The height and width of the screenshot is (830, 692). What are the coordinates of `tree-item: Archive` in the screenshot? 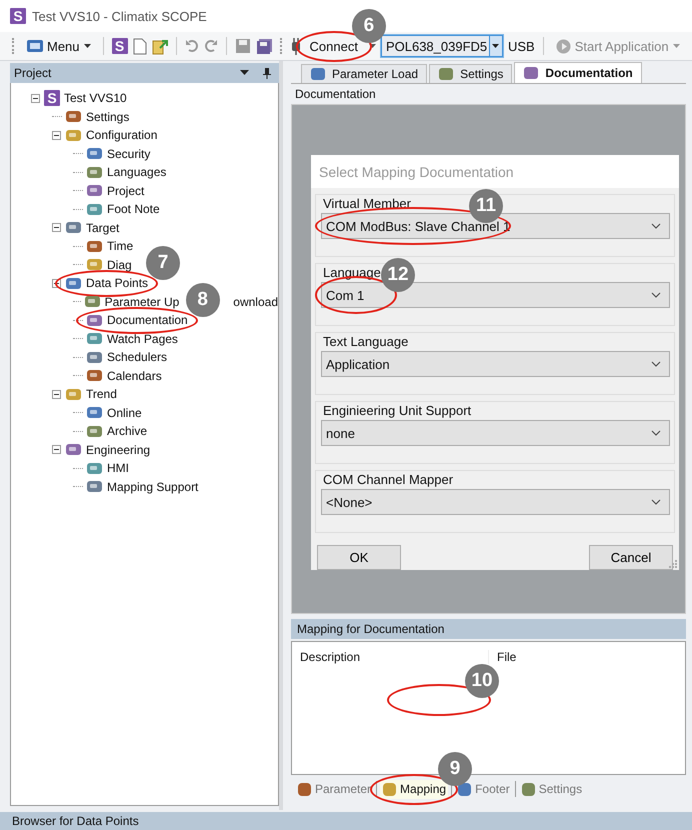 It's located at (127, 431).